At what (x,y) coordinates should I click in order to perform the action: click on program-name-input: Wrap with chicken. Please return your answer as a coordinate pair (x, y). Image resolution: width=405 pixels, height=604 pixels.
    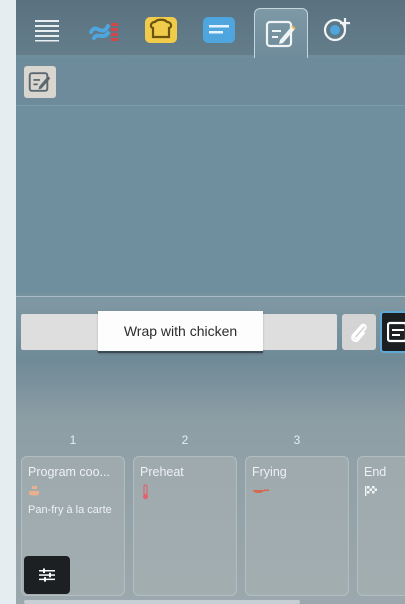
    Looking at the image, I should click on (180, 332).